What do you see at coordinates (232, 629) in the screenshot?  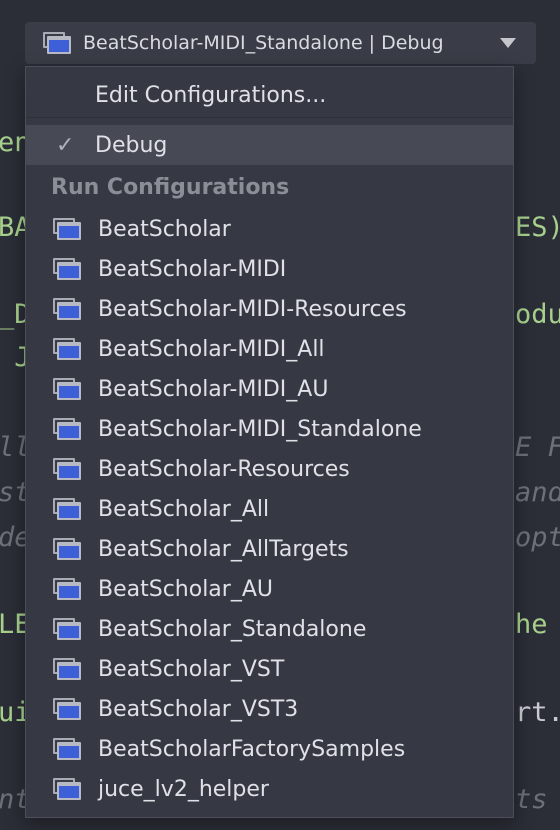 I see `run-configuration-label: BeatScholar_Standalone` at bounding box center [232, 629].